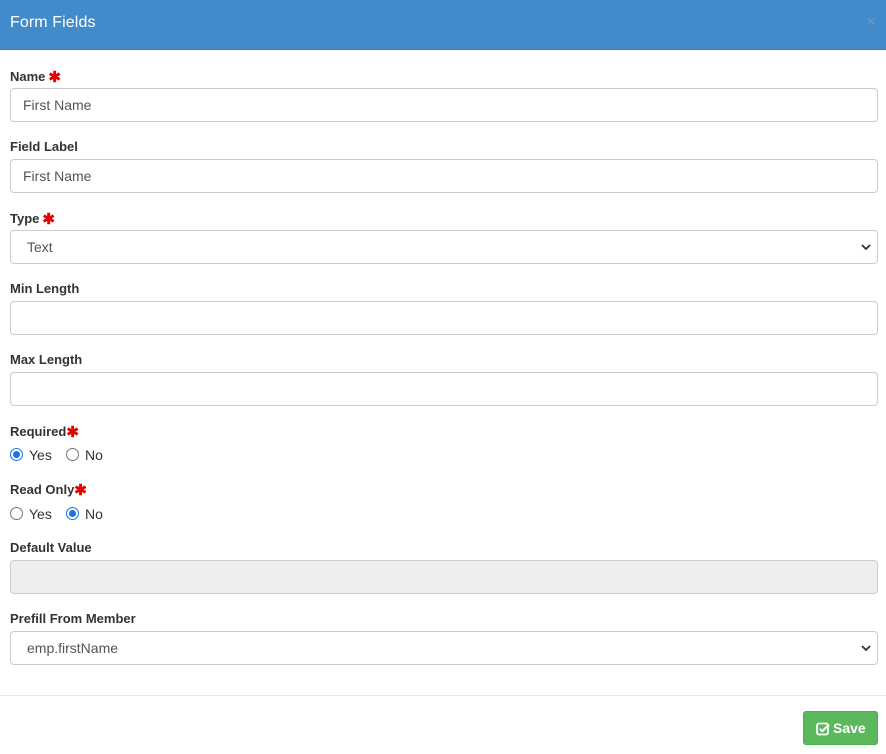 The image size is (886, 754). I want to click on check-square-icon, so click(823, 729).